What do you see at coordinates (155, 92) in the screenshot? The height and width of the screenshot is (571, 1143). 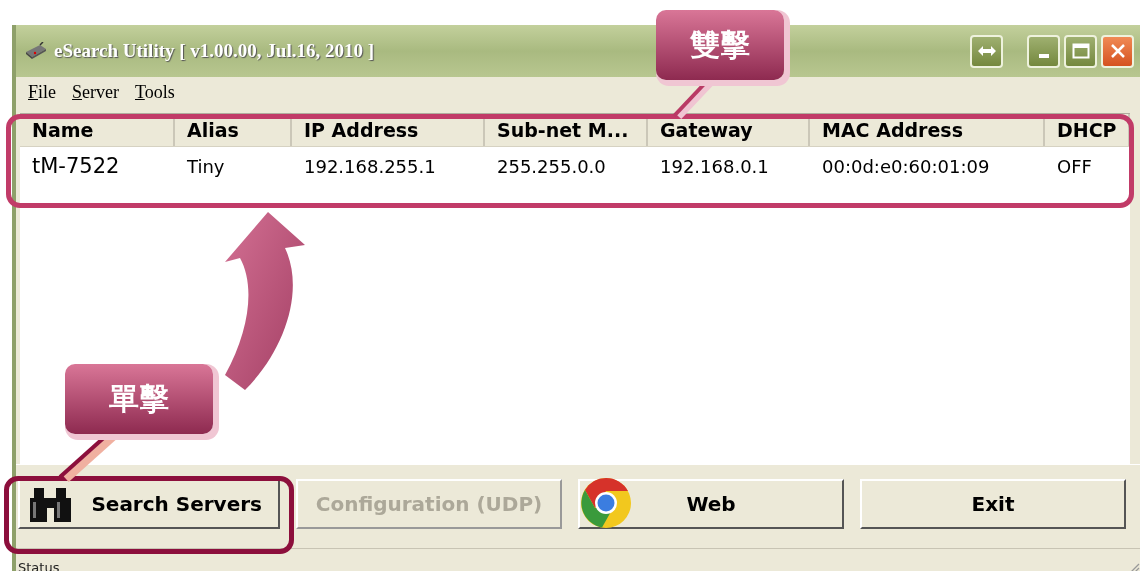 I see `menu-item: Tools` at bounding box center [155, 92].